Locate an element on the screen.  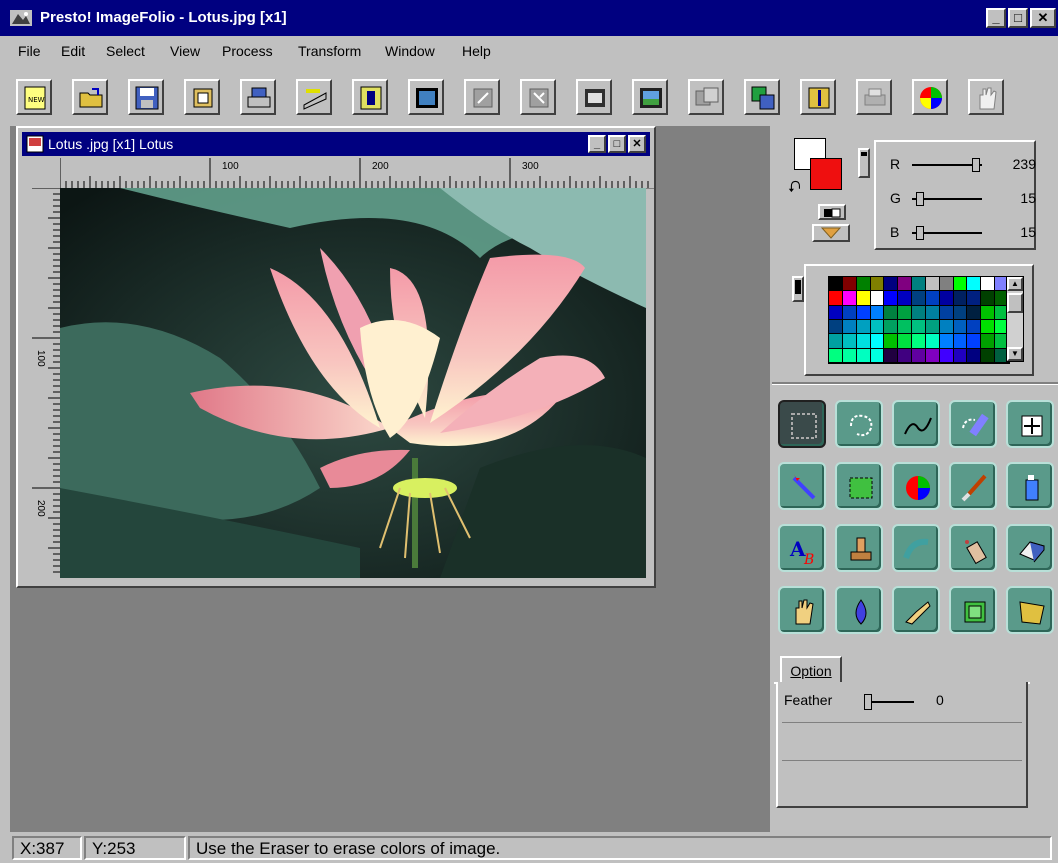
rotate-button is located at coordinates (538, 97).